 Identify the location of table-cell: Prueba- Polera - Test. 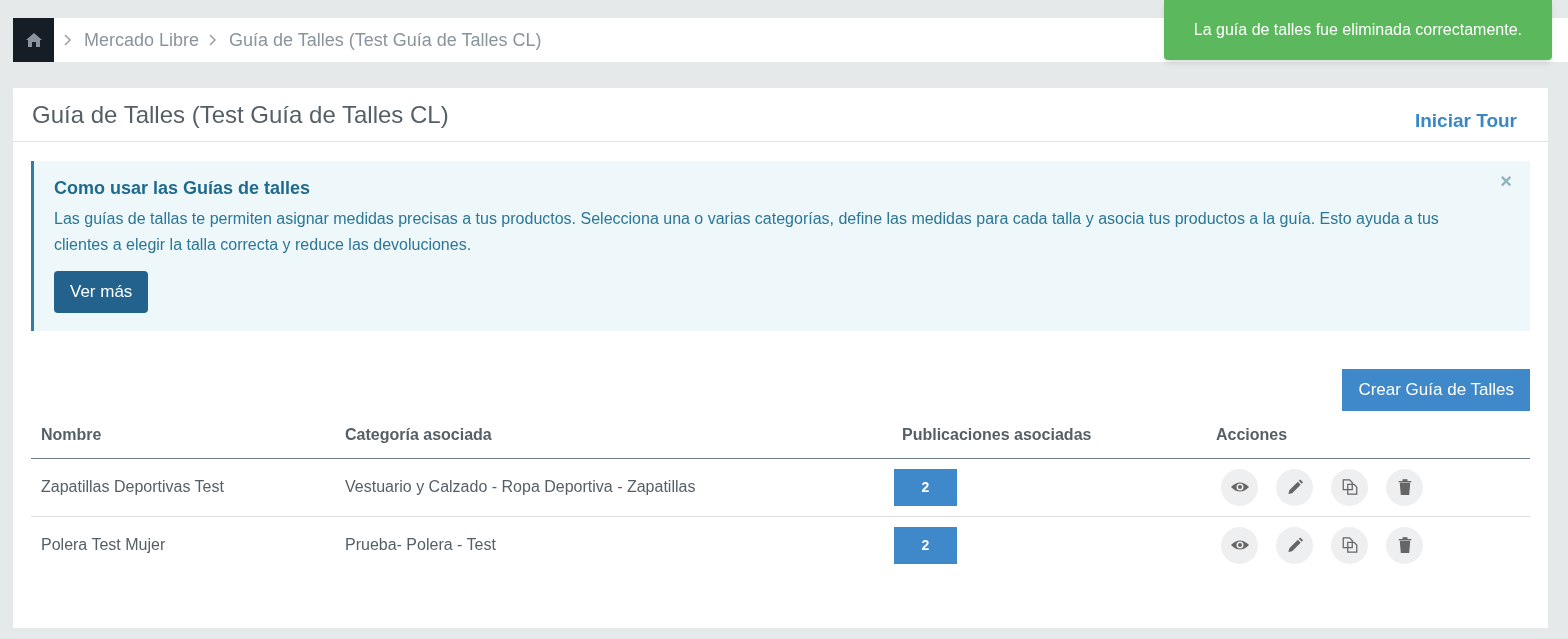
(420, 545).